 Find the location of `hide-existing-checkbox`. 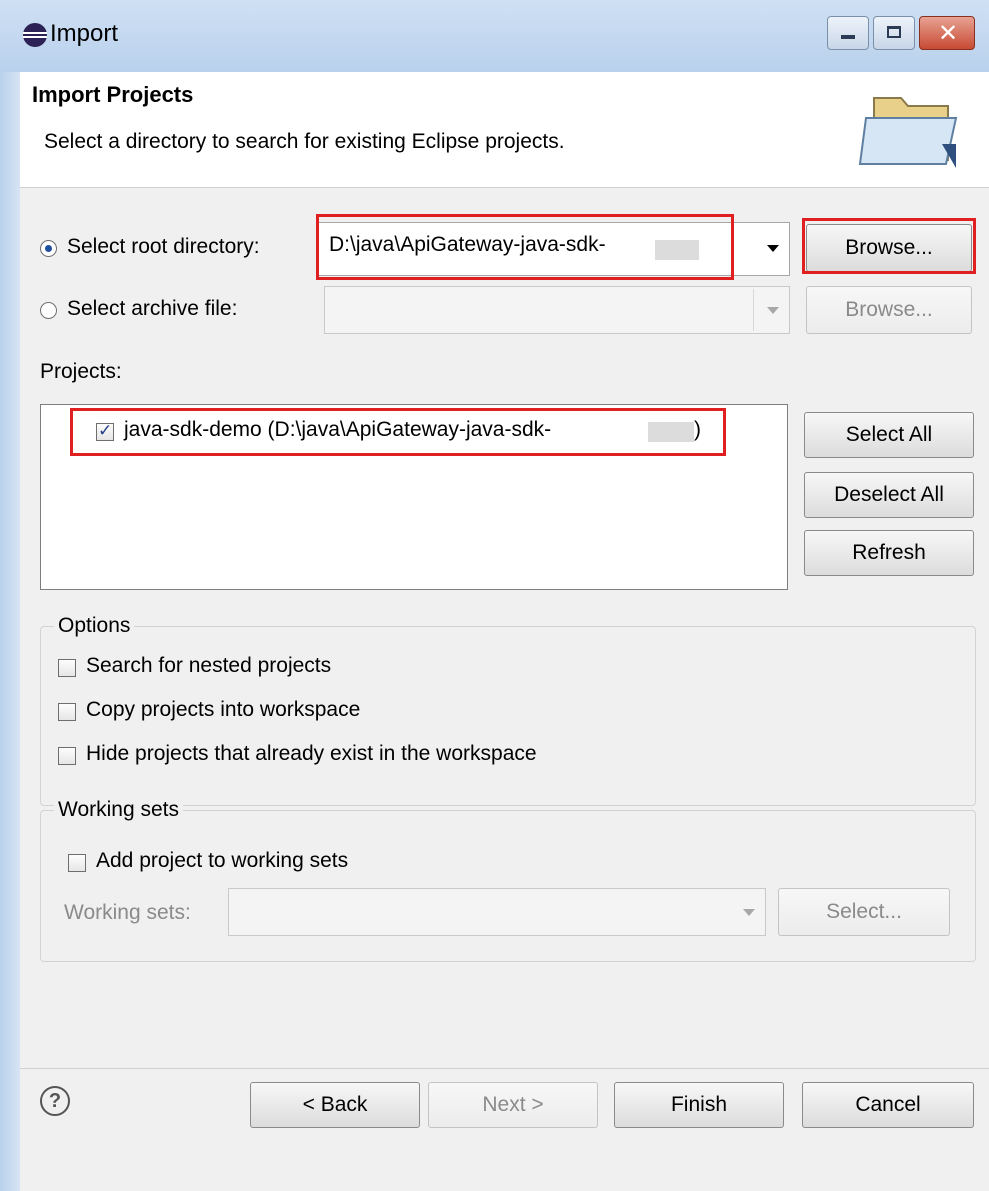

hide-existing-checkbox is located at coordinates (67, 756).